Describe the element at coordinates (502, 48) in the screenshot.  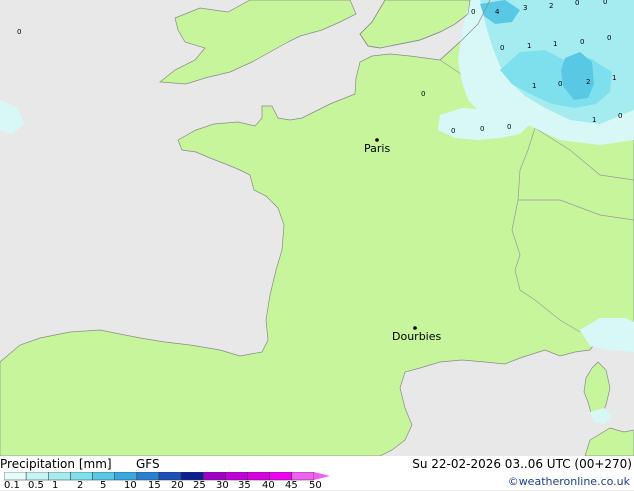
I see `precip-value-6: 0` at that location.